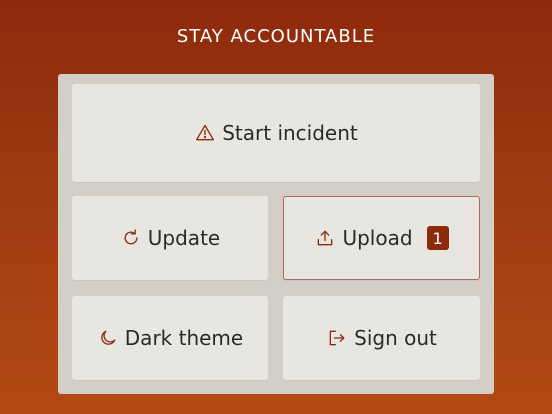 The height and width of the screenshot is (414, 552). Describe the element at coordinates (184, 238) in the screenshot. I see `update-label: Update` at that location.